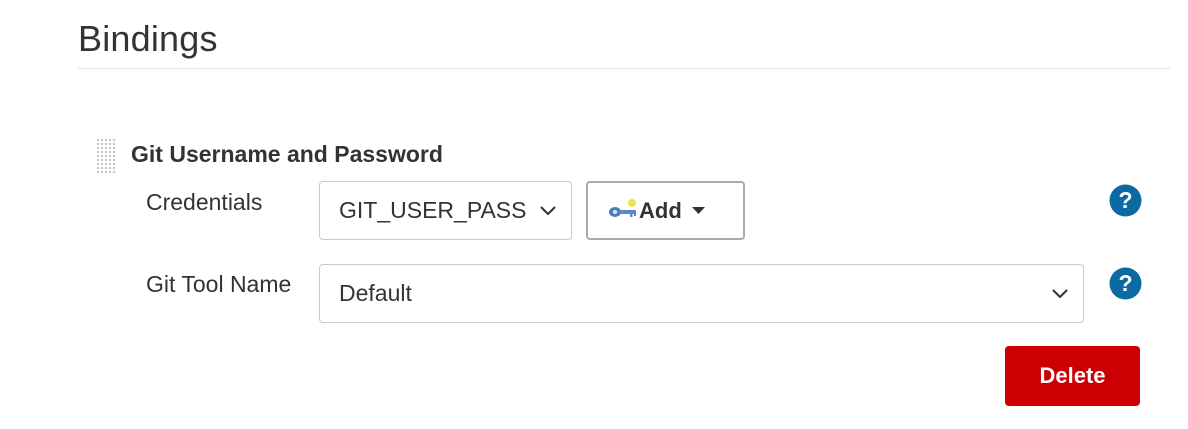 Image resolution: width=1188 pixels, height=429 pixels. Describe the element at coordinates (660, 210) in the screenshot. I see `add-button-label: Add` at that location.